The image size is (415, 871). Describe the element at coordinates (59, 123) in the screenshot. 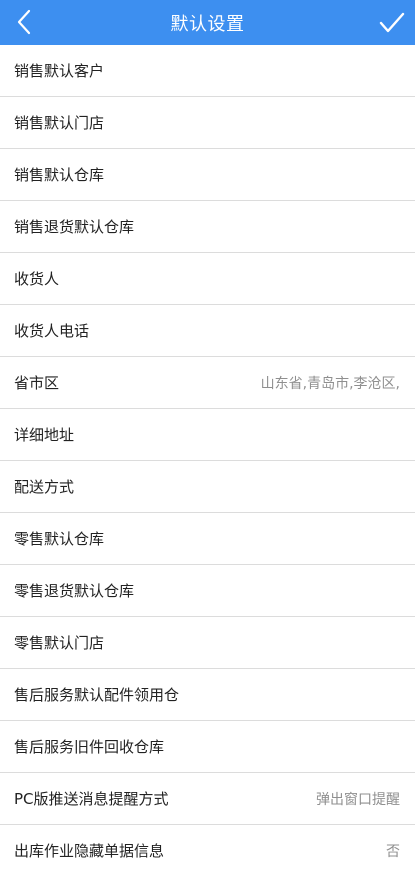

I see `setting-label: 销售默认门店` at that location.